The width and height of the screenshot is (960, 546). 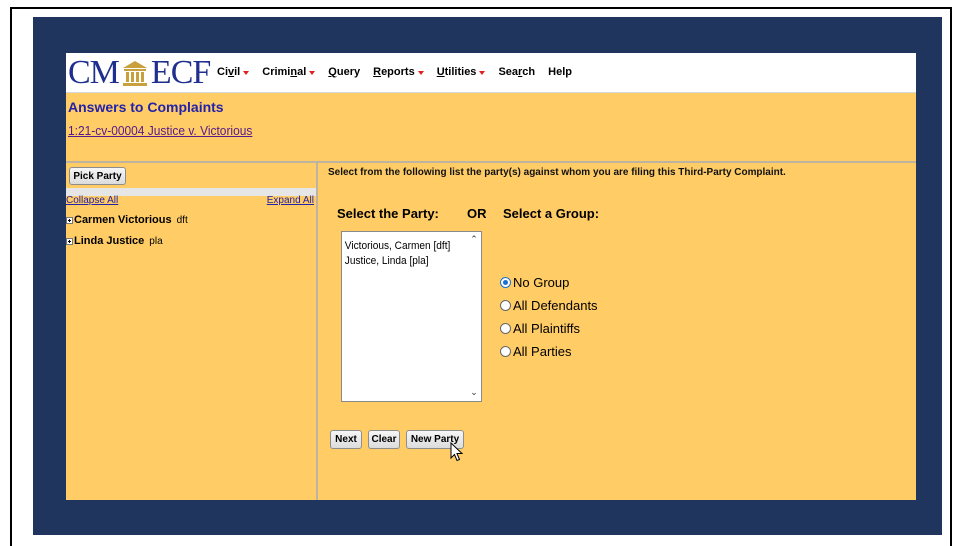 I want to click on courthouse-icon, so click(x=134, y=73).